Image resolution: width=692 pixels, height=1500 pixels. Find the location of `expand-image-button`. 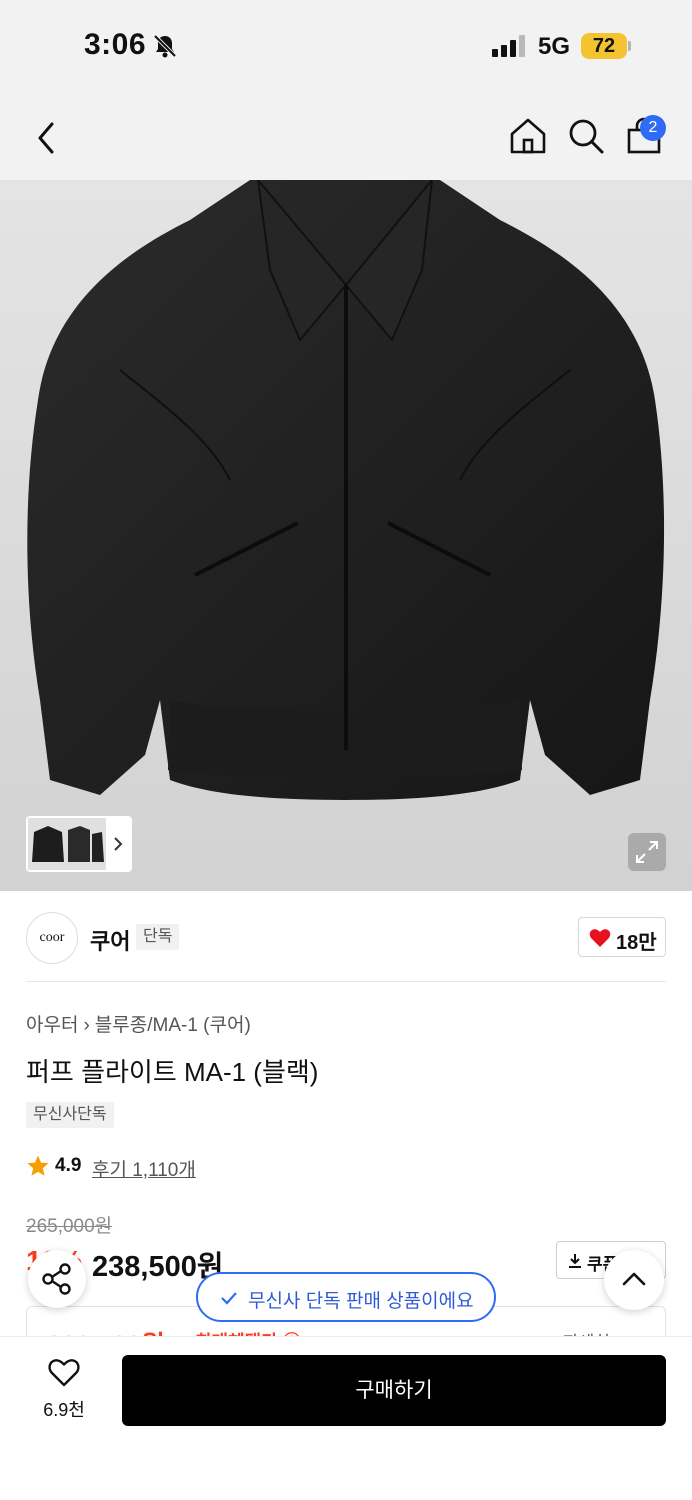

expand-image-button is located at coordinates (647, 852).